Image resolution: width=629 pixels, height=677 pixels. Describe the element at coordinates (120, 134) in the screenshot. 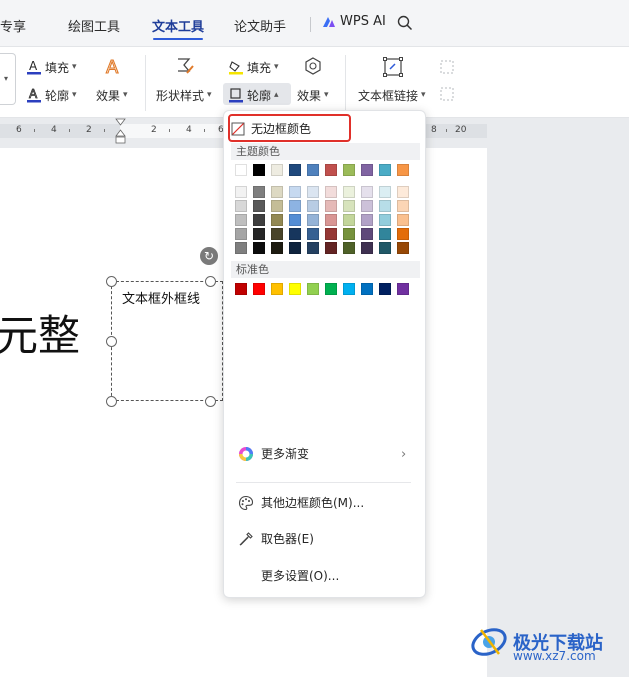

I see `indent-marker-icon` at that location.